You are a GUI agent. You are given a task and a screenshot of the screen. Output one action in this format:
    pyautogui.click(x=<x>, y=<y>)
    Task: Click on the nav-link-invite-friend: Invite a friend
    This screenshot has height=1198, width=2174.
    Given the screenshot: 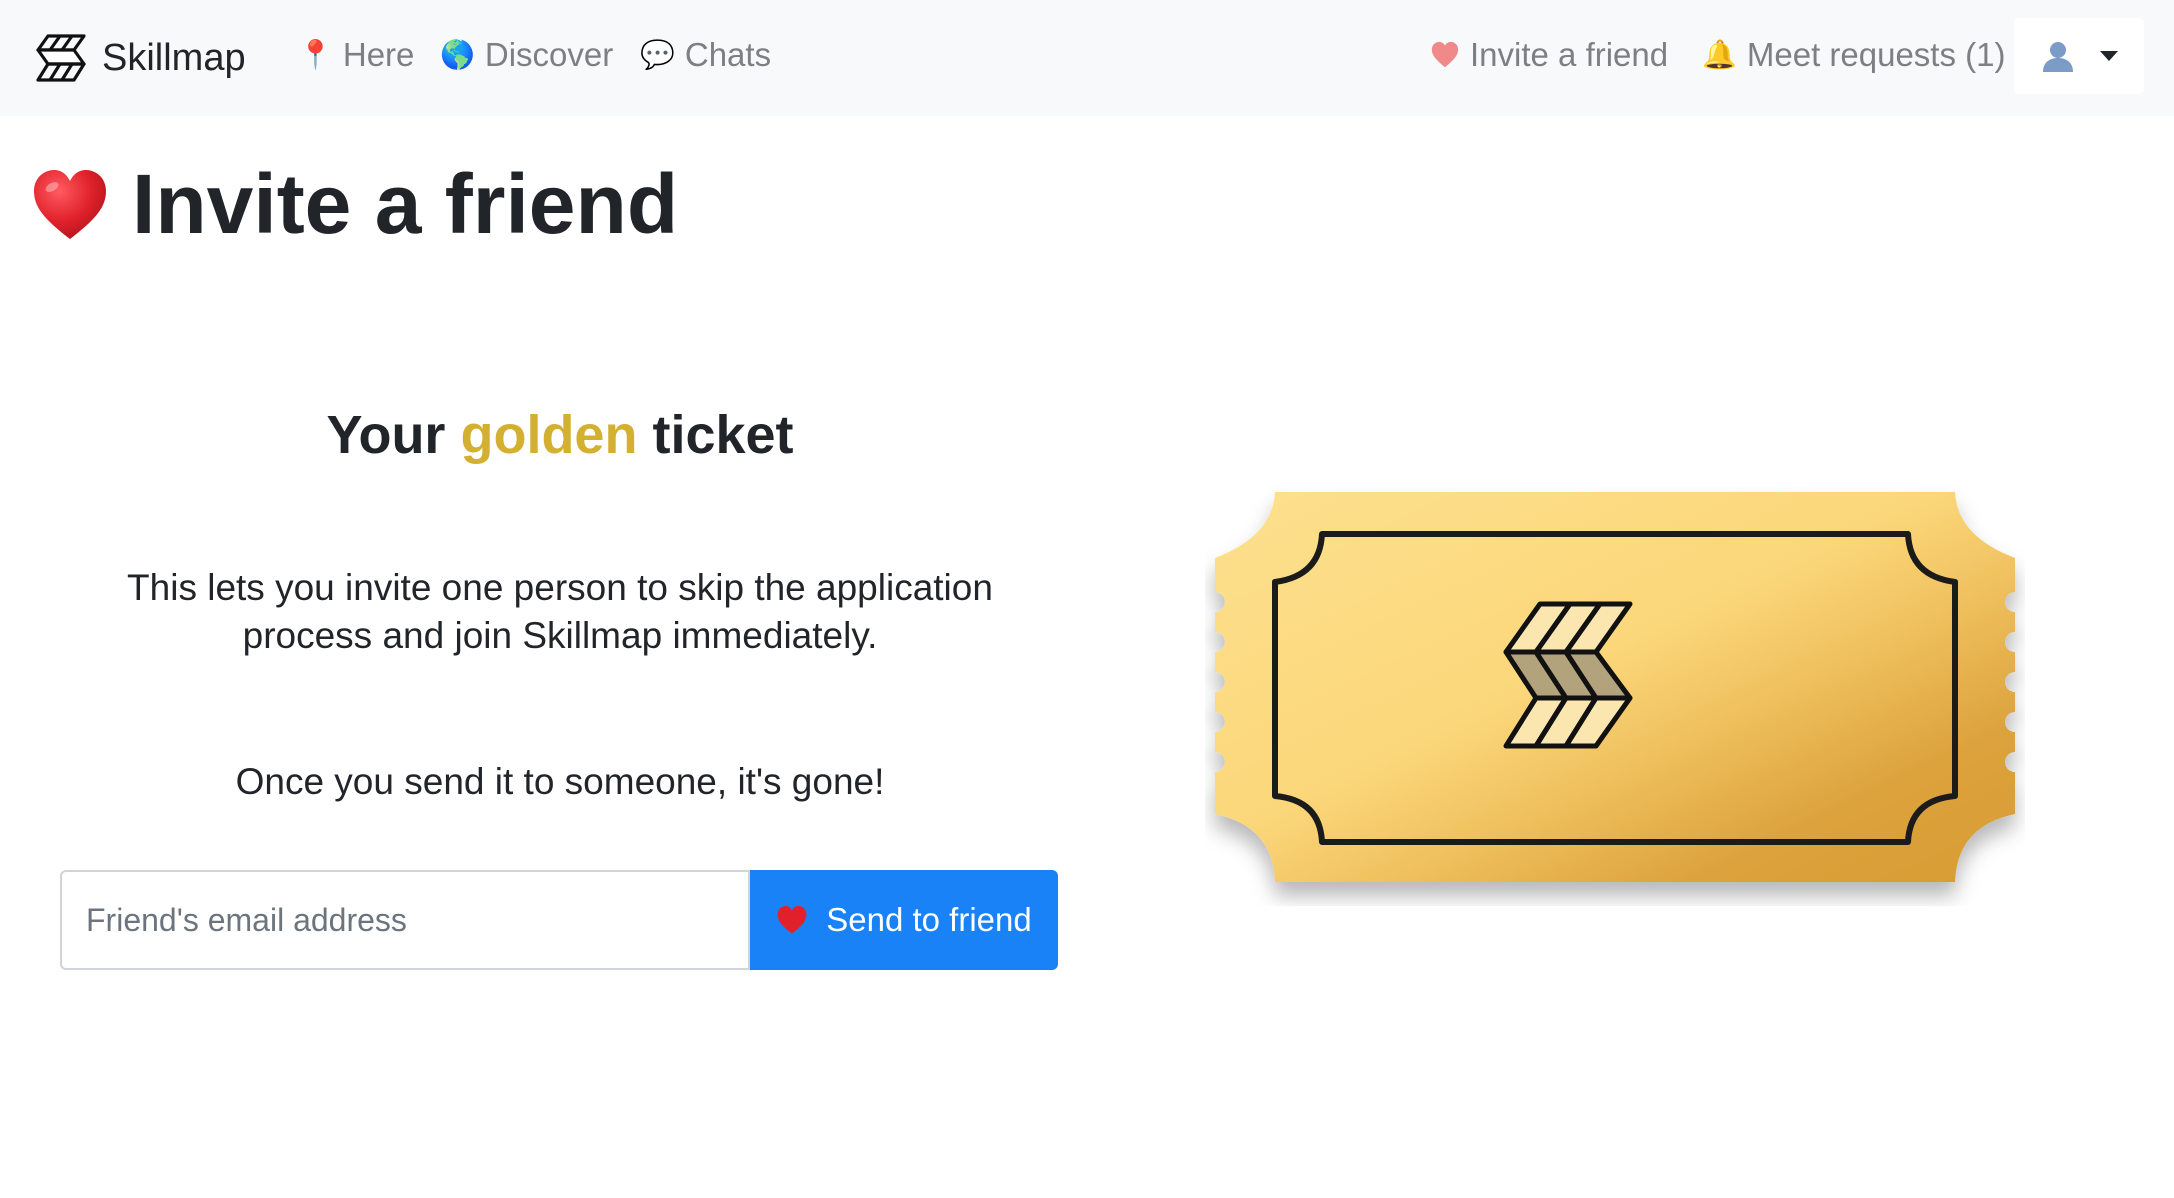 What is the action you would take?
    pyautogui.click(x=1549, y=55)
    